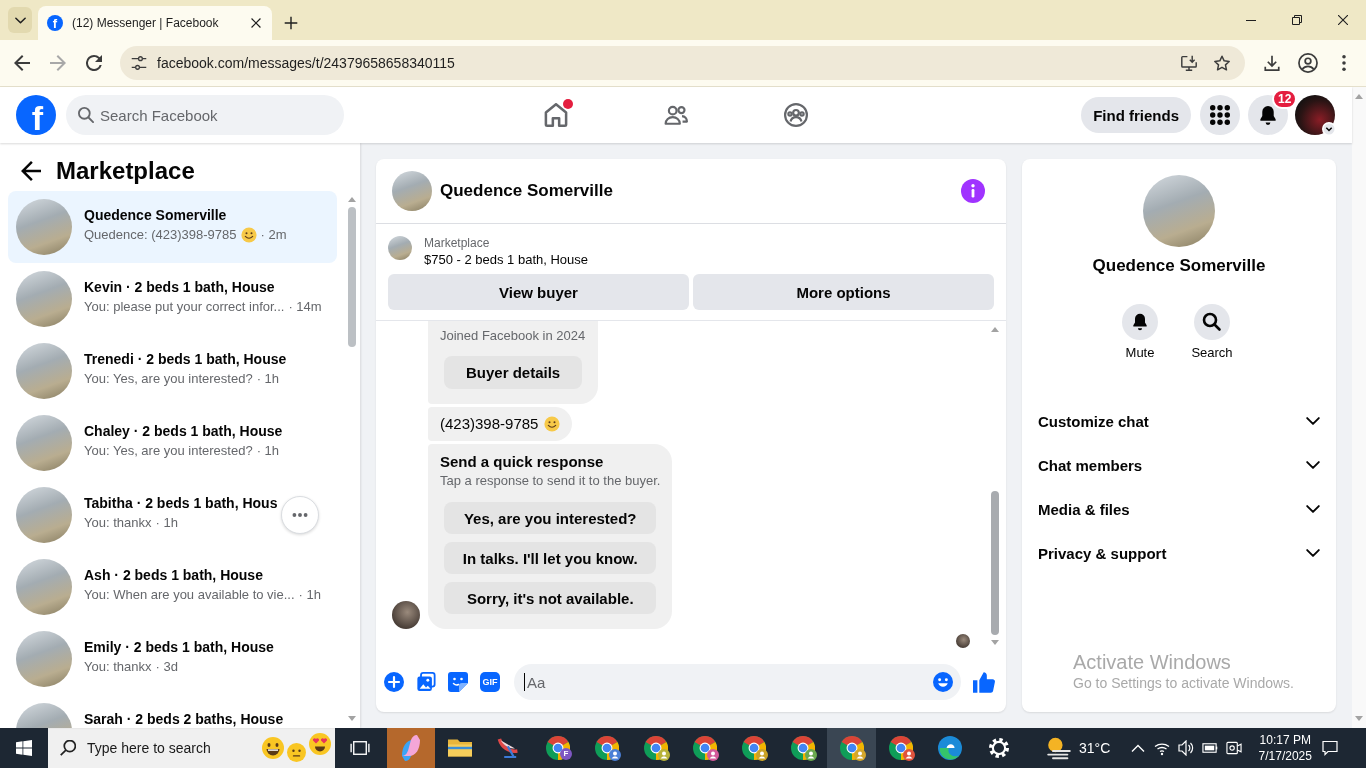 Image resolution: width=1366 pixels, height=768 pixels. Describe the element at coordinates (1179, 421) in the screenshot. I see `accordion-row: Customize chat` at that location.